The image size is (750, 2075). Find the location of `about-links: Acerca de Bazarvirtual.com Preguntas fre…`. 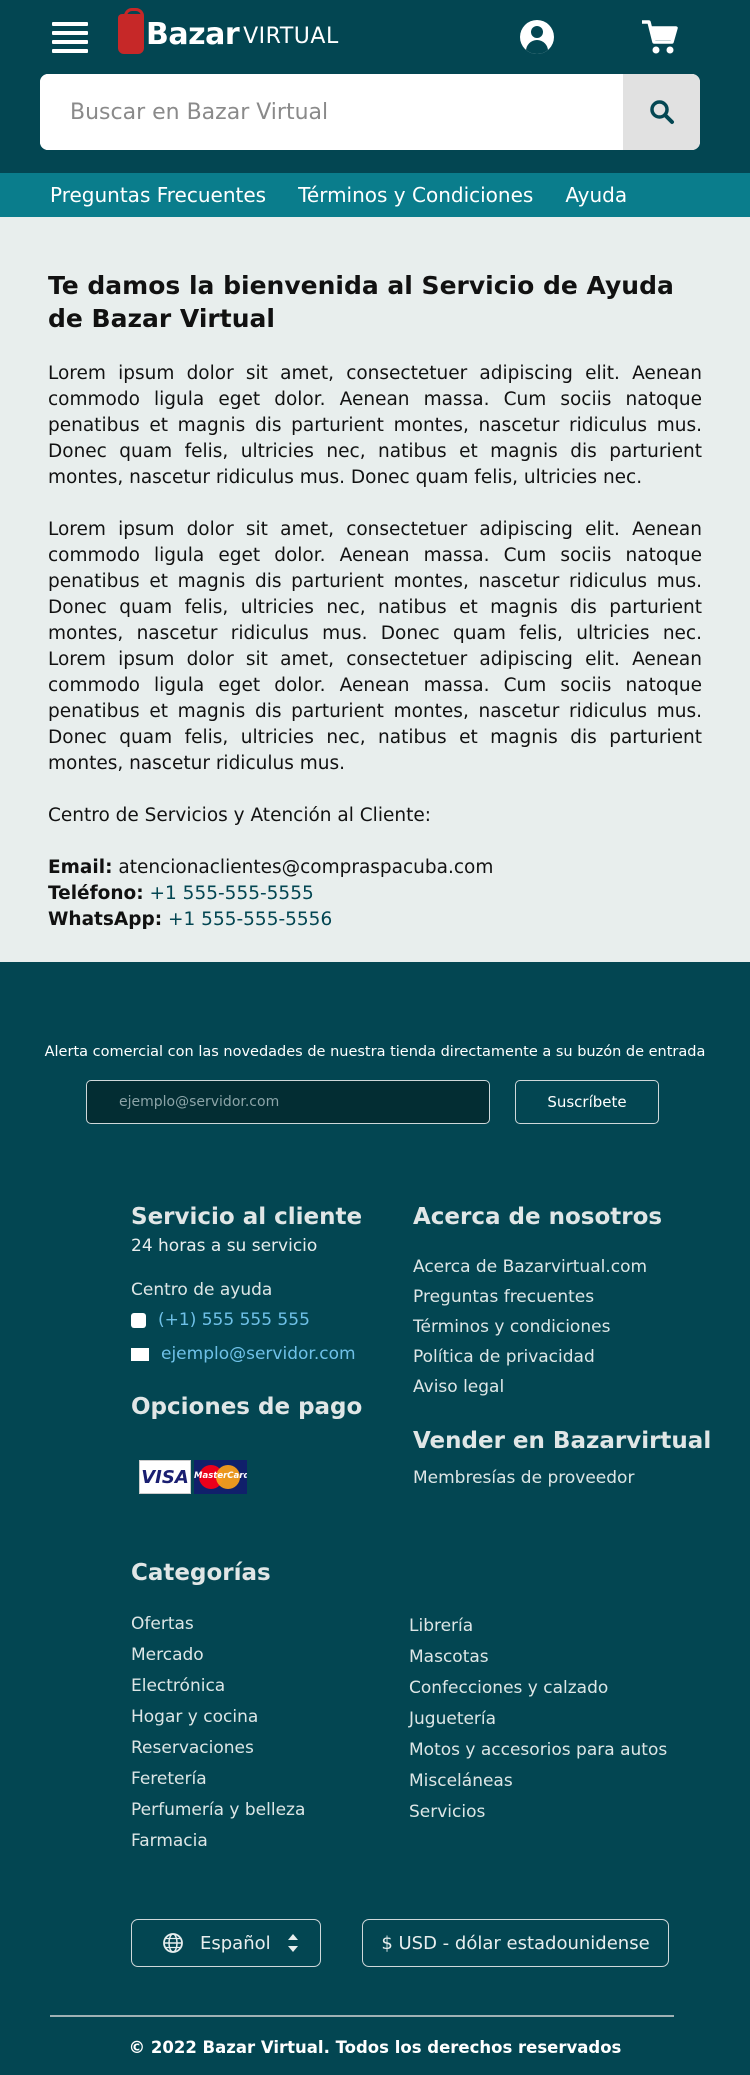

about-links: Acerca de Bazarvirtual.com Preguntas fre… is located at coordinates (563, 1327).